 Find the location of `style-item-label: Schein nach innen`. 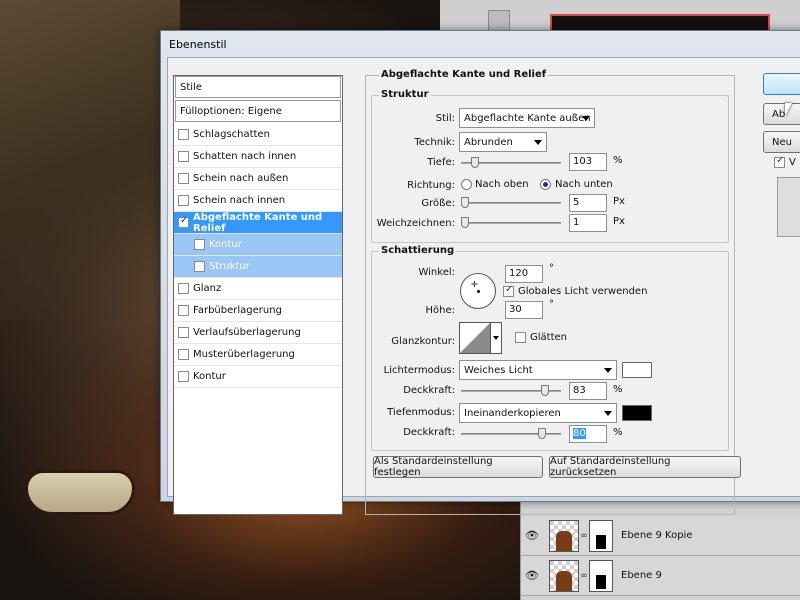

style-item-label: Schein nach innen is located at coordinates (239, 200).